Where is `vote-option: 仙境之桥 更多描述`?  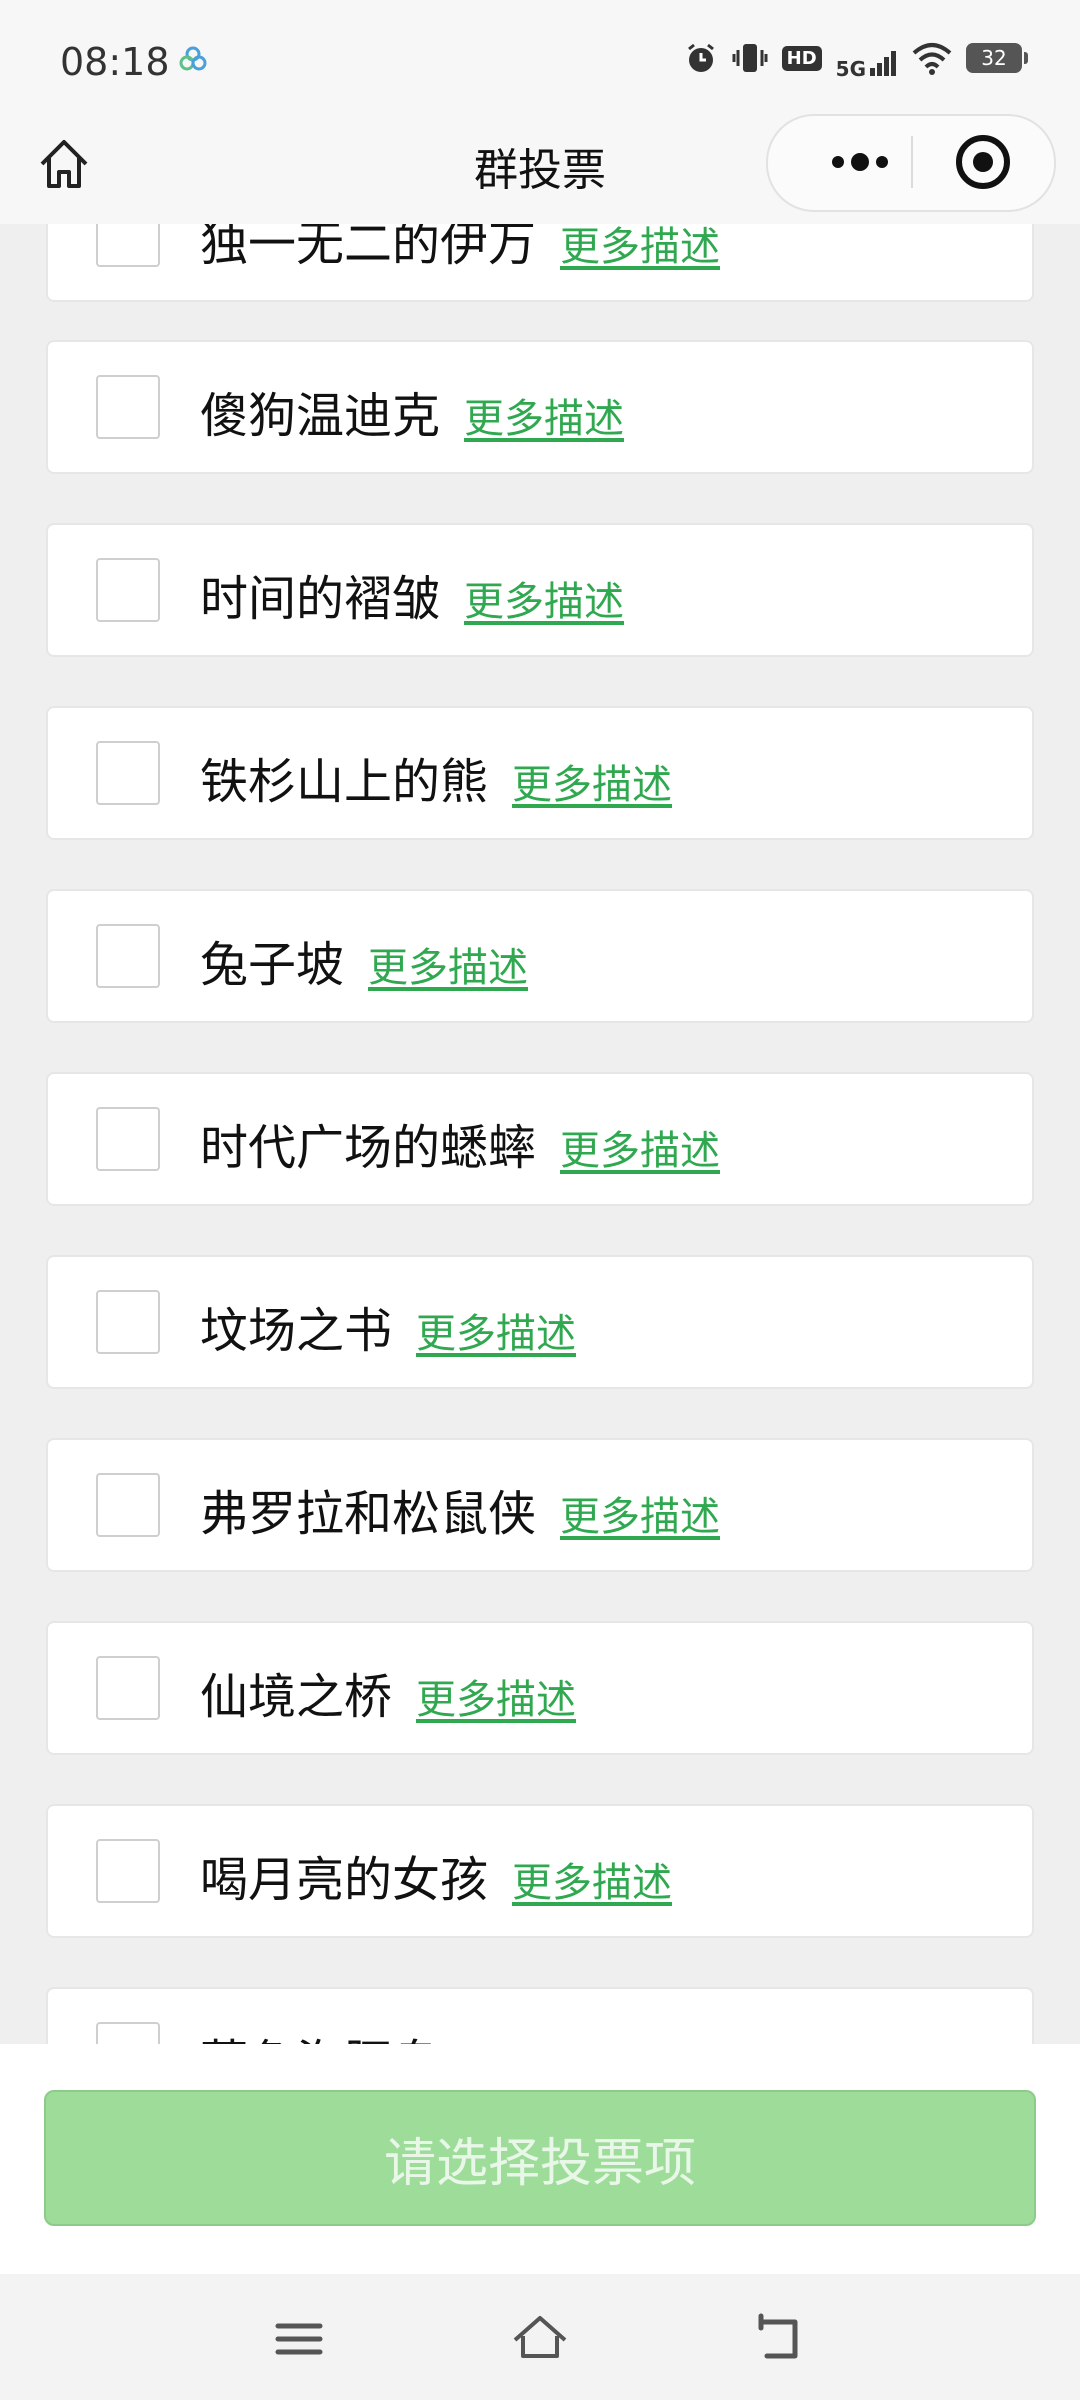
vote-option: 仙境之桥 更多描述 is located at coordinates (540, 1688).